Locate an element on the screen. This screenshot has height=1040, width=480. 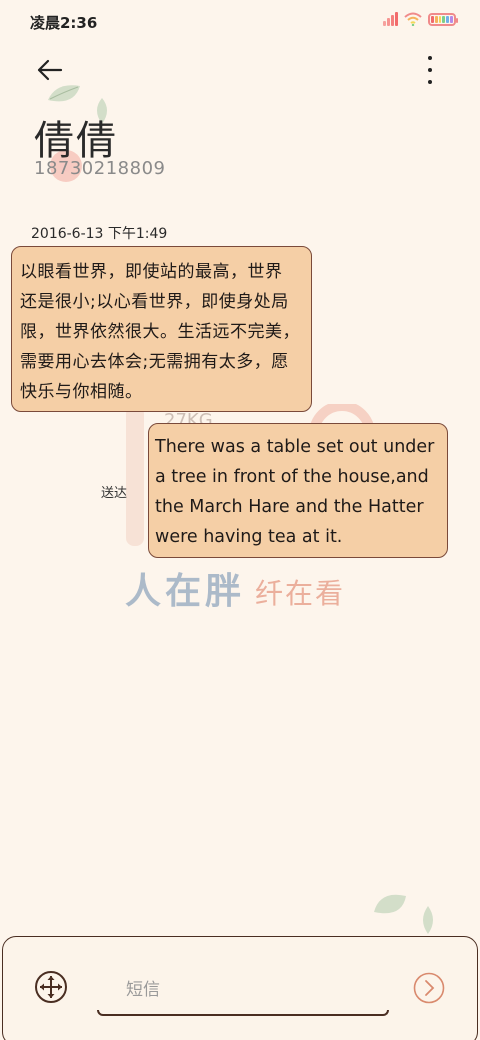
signal-icon is located at coordinates (390, 19).